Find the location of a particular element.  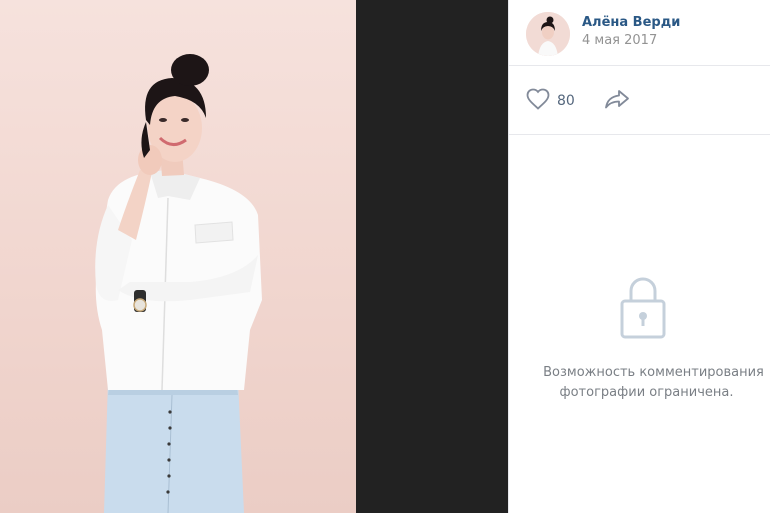

like-button: 80 is located at coordinates (550, 101).